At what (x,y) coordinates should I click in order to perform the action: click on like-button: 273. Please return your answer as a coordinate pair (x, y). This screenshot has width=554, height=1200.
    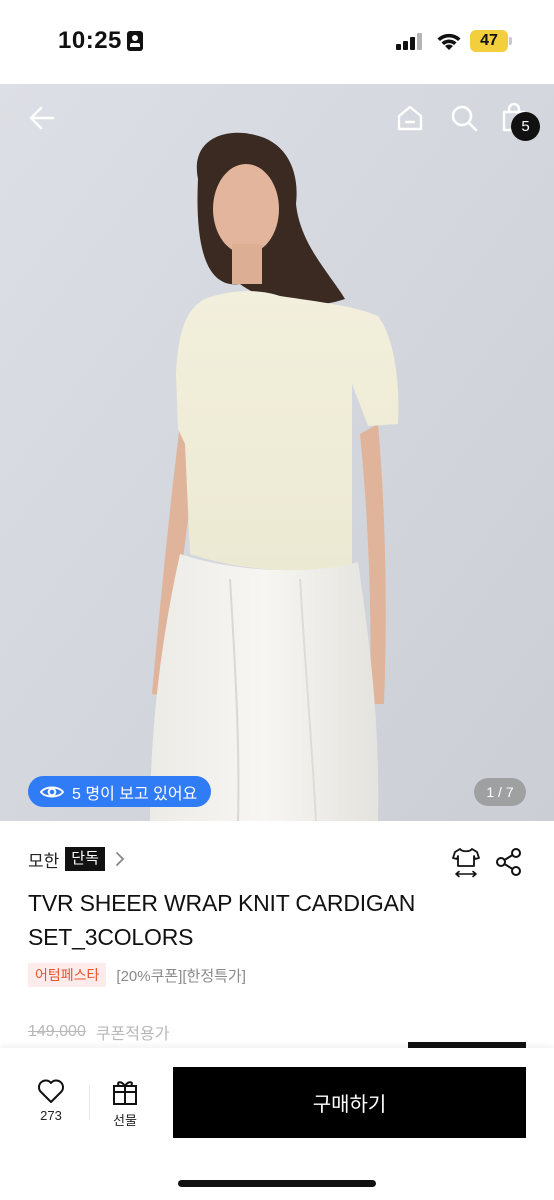
    Looking at the image, I should click on (51, 1105).